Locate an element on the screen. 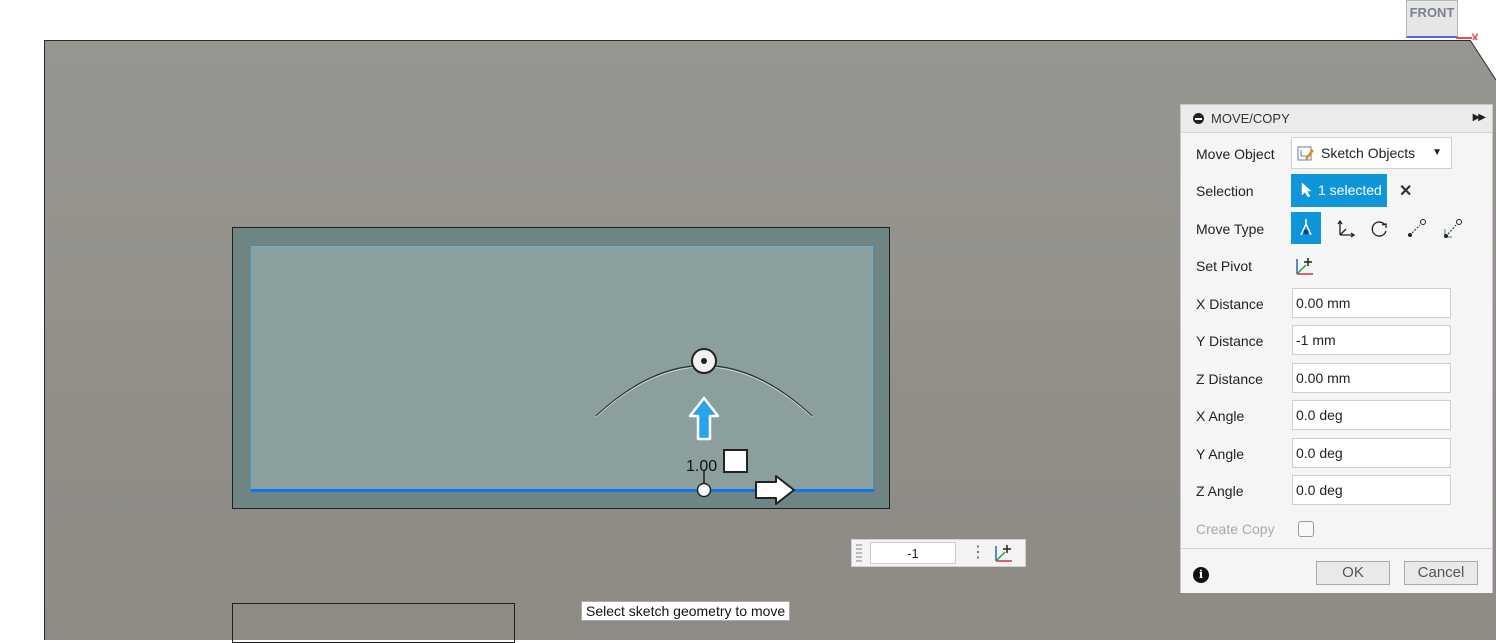 This screenshot has height=643, width=1496. x-axis-indicator is located at coordinates (1464, 38).